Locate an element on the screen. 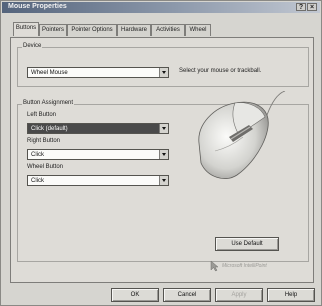 This screenshot has width=322, height=306. right-button-label: Right Button is located at coordinates (44, 141).